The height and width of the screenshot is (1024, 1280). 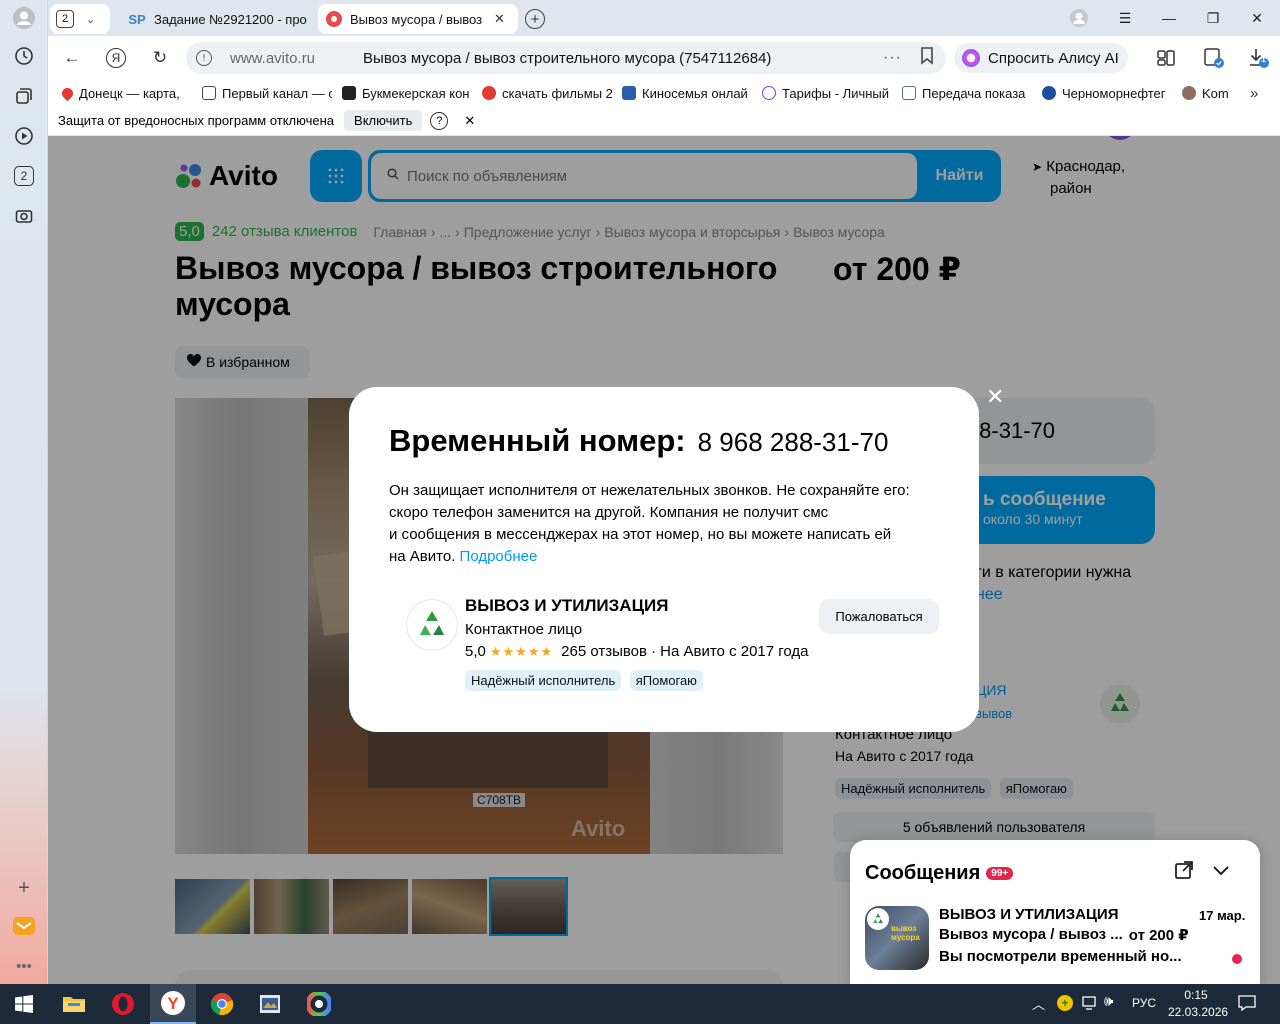 I want to click on modal-close-icon: ✕, so click(x=995, y=397).